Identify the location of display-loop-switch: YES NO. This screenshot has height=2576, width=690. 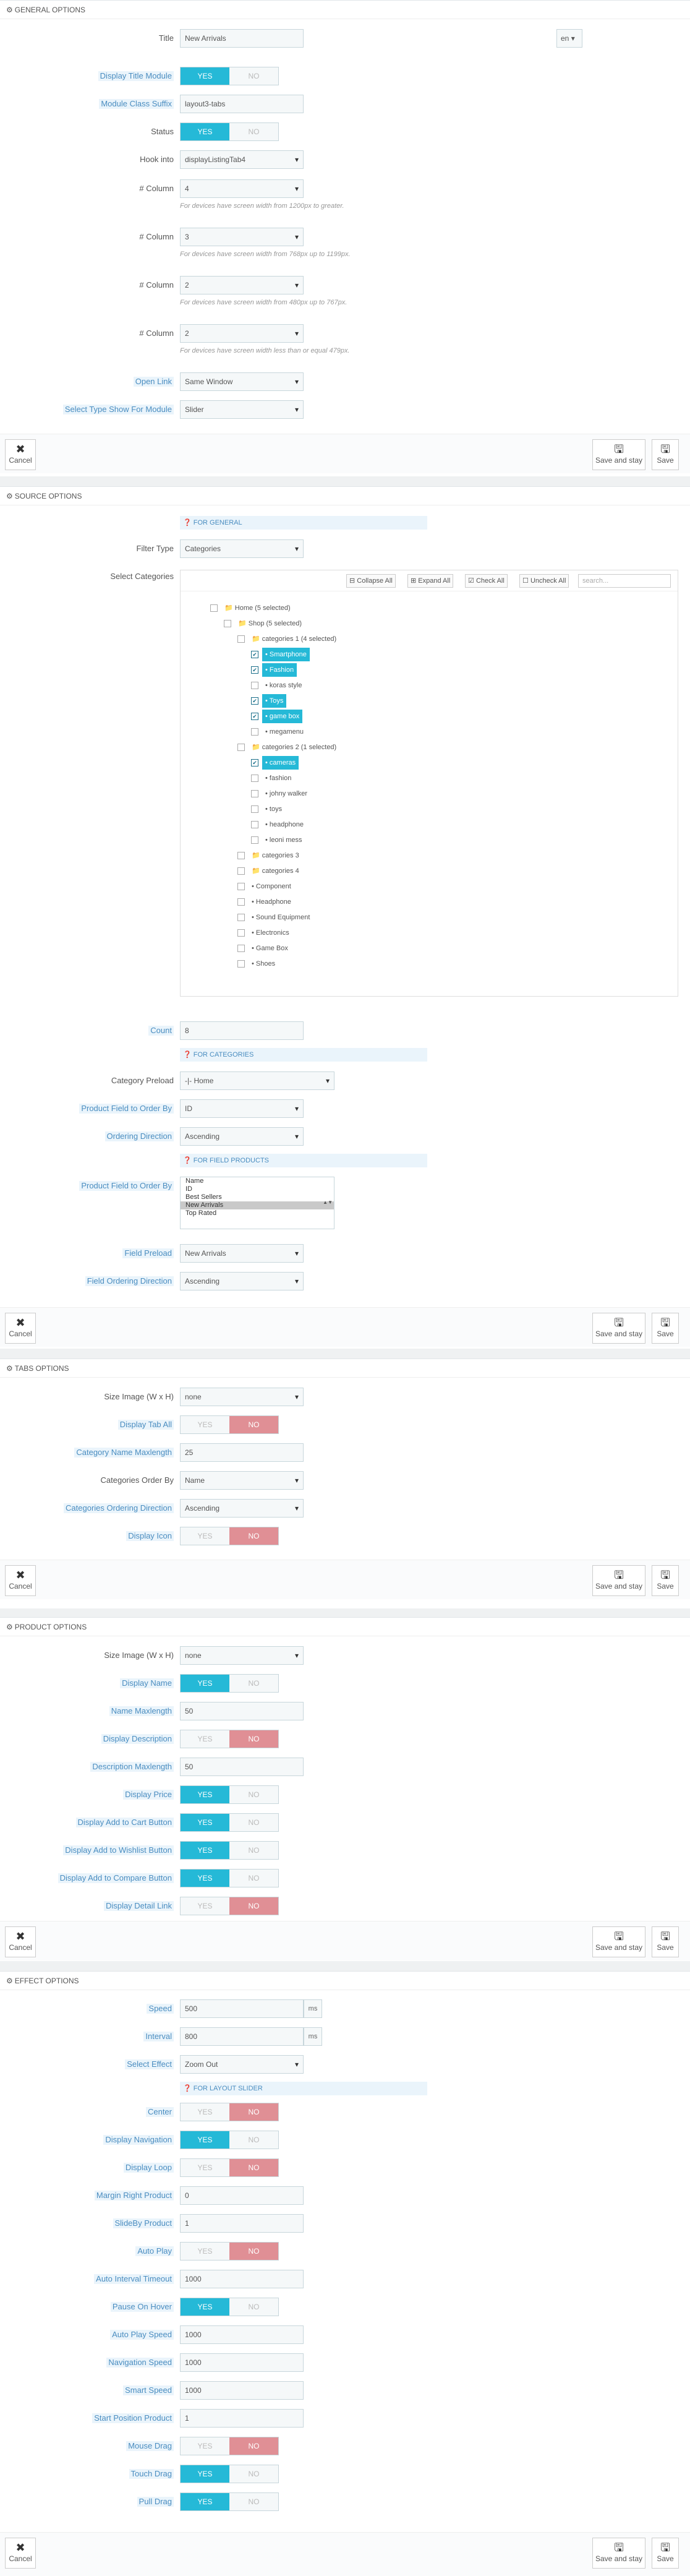
(229, 2167).